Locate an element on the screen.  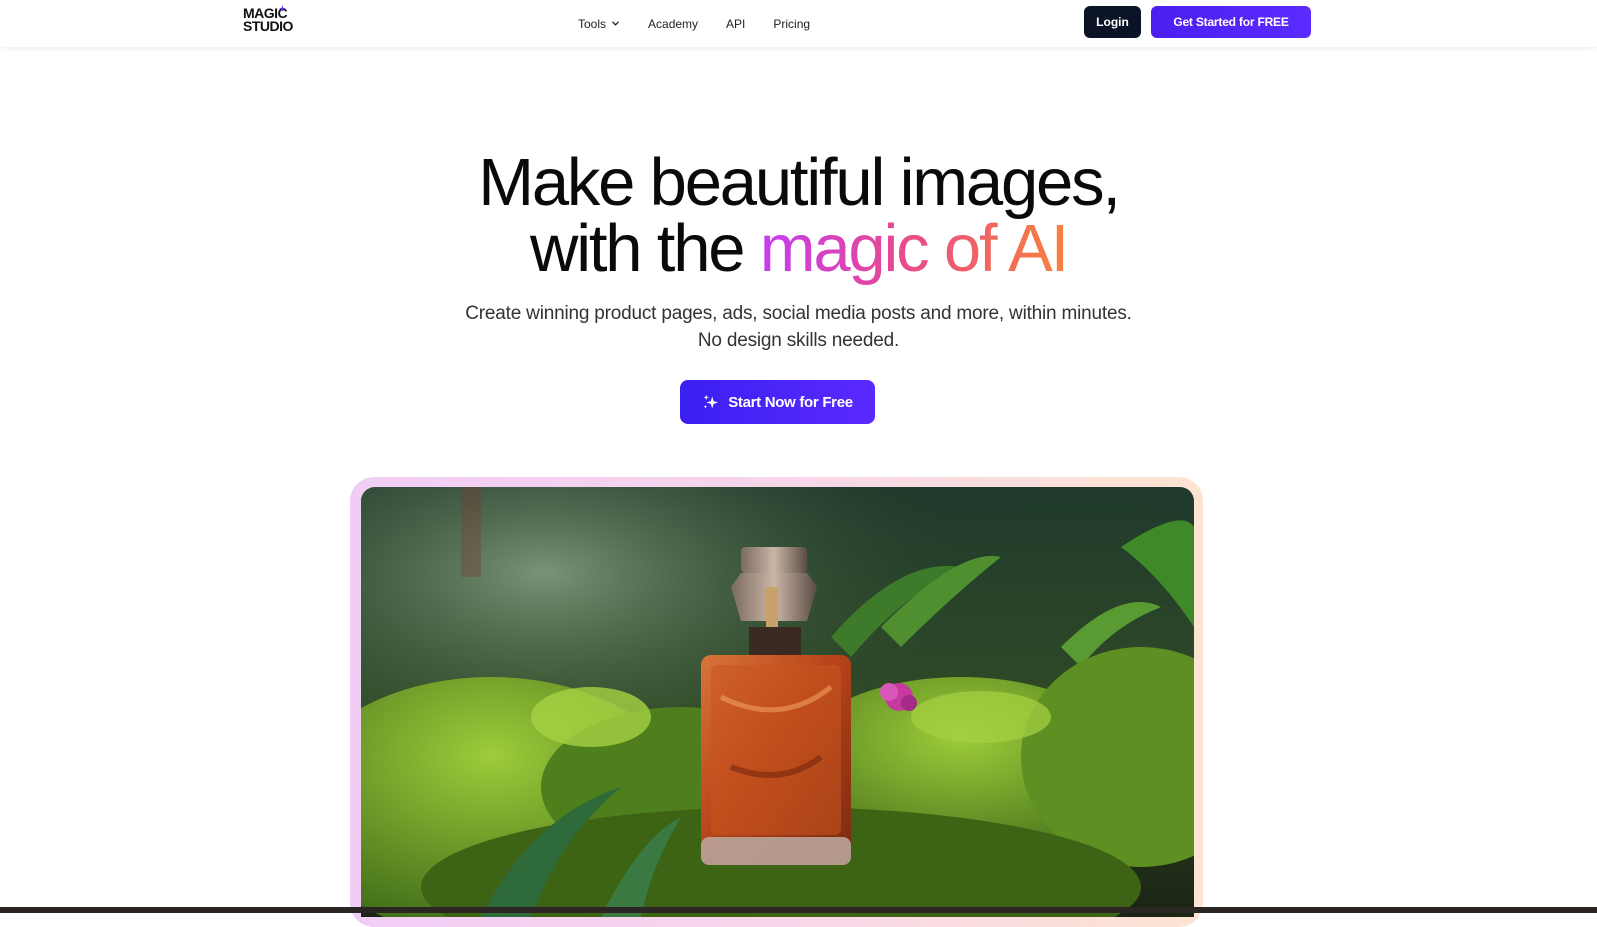
main-nav: Tools Academy API Pricing is located at coordinates (694, 23).